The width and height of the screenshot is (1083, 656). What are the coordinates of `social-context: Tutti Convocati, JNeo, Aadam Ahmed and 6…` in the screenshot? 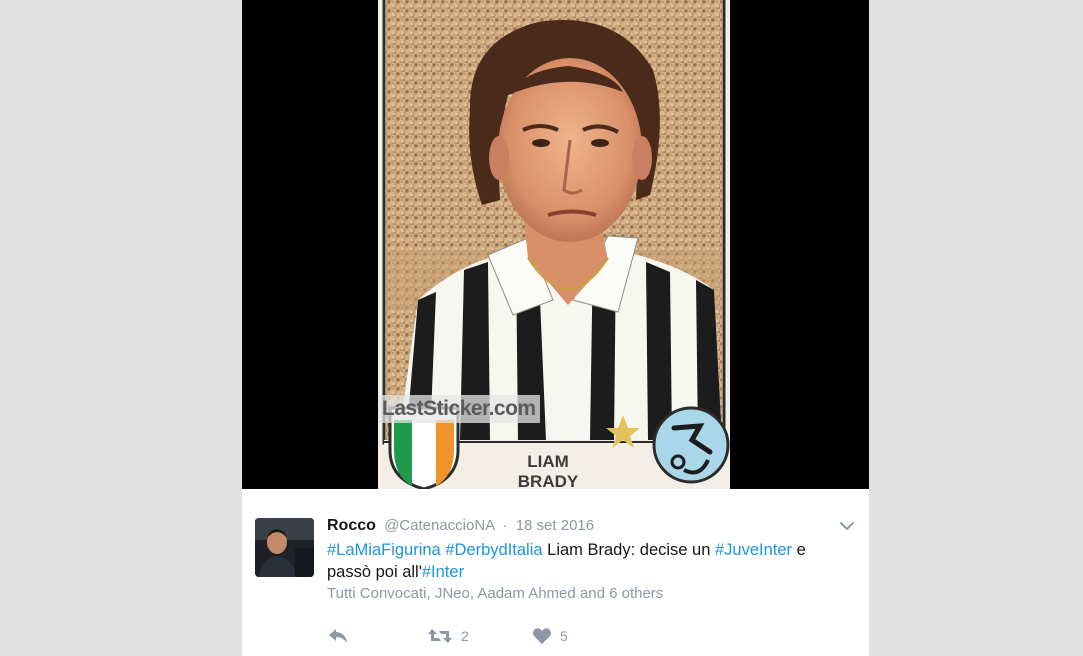 It's located at (495, 594).